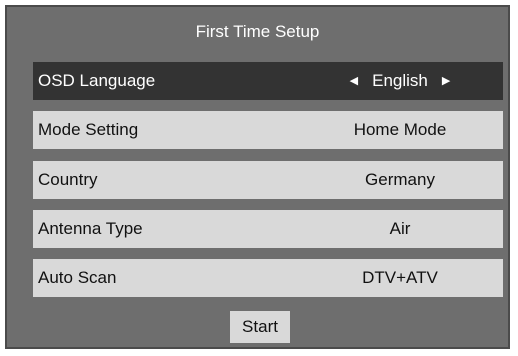 The height and width of the screenshot is (356, 518). What do you see at coordinates (354, 81) in the screenshot?
I see `triangle-left-icon: ◀` at bounding box center [354, 81].